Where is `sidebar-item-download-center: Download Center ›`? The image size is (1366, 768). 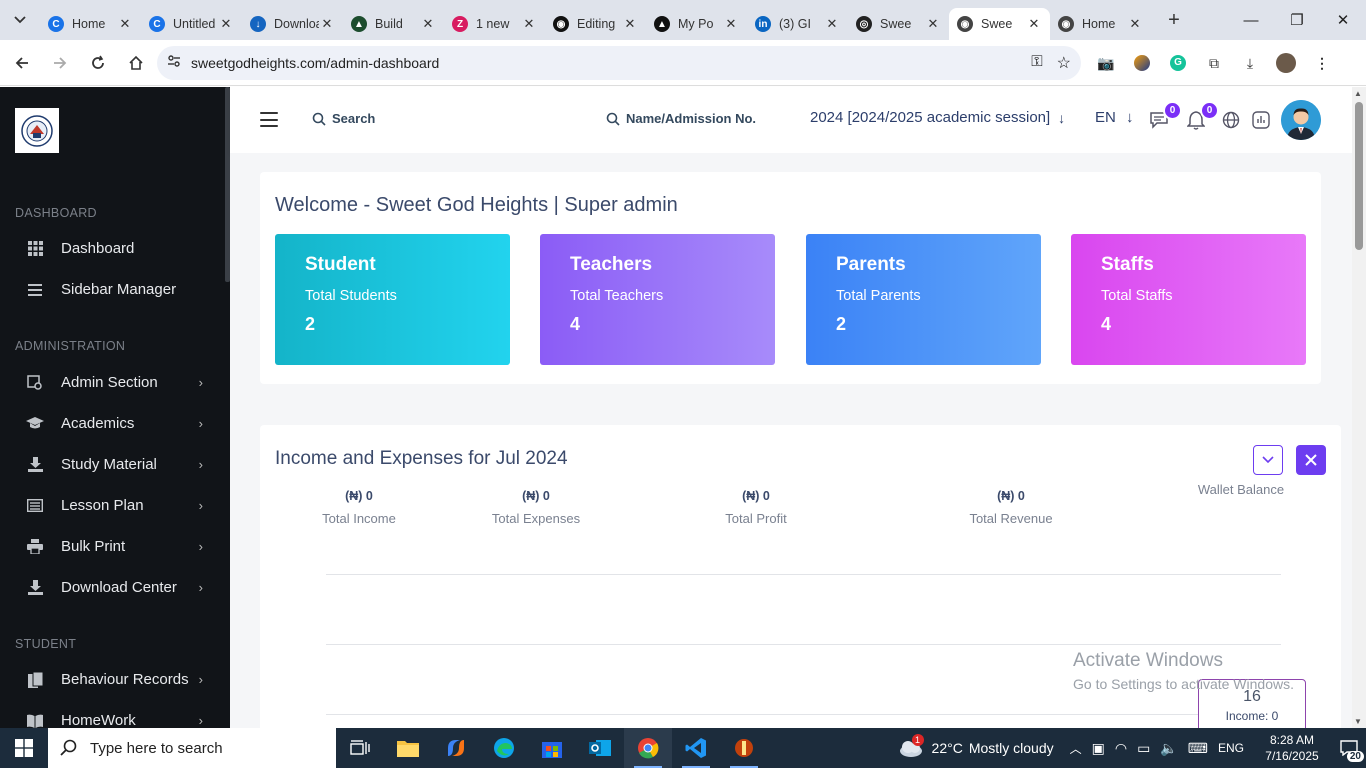
sidebar-item-download-center: Download Center › is located at coordinates (112, 587).